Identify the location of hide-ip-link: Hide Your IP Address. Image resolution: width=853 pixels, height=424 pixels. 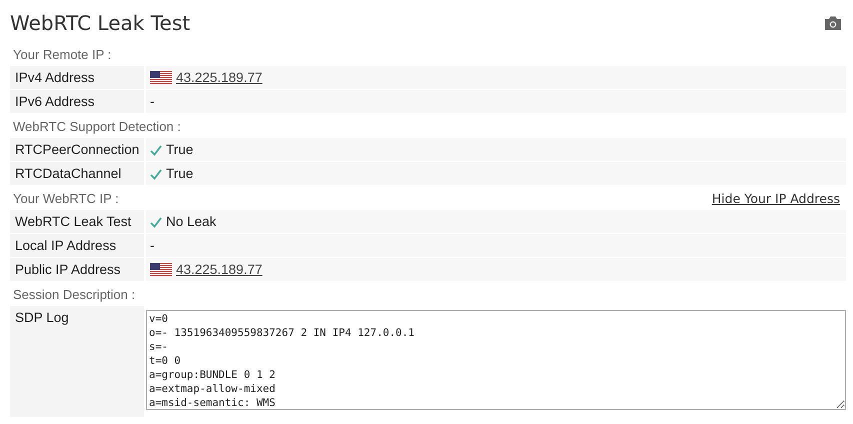
(776, 198).